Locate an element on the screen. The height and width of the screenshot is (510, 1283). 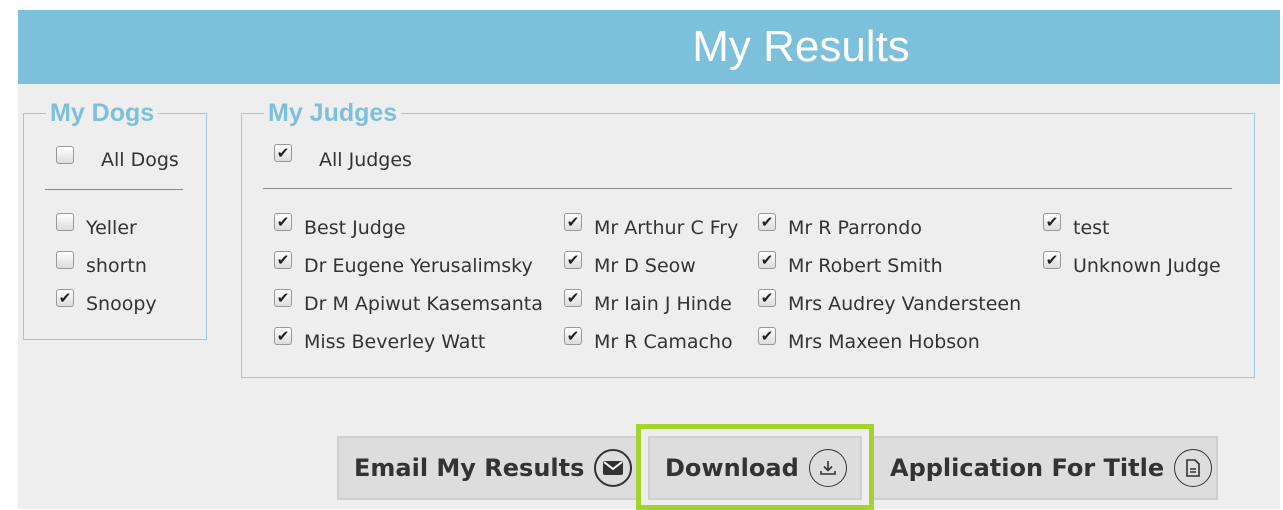
page-title: My Results is located at coordinates (801, 46).